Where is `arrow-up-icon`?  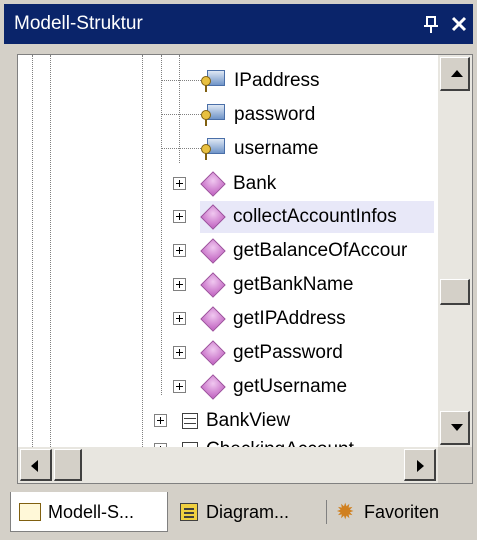
arrow-up-icon is located at coordinates (457, 73).